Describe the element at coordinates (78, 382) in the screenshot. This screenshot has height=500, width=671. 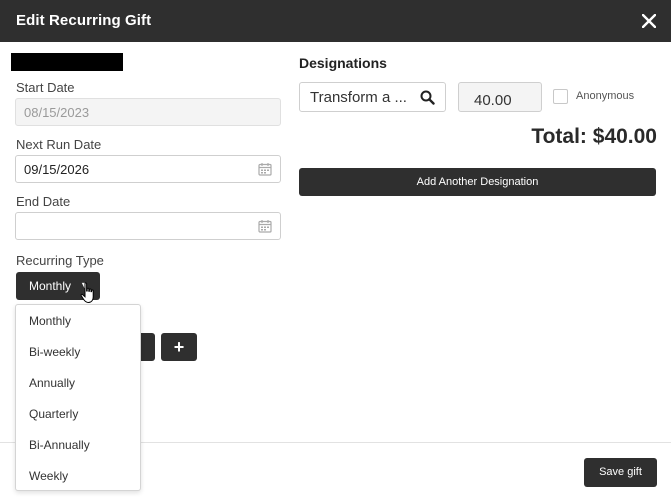
I see `menu-item-annually: Annually` at that location.